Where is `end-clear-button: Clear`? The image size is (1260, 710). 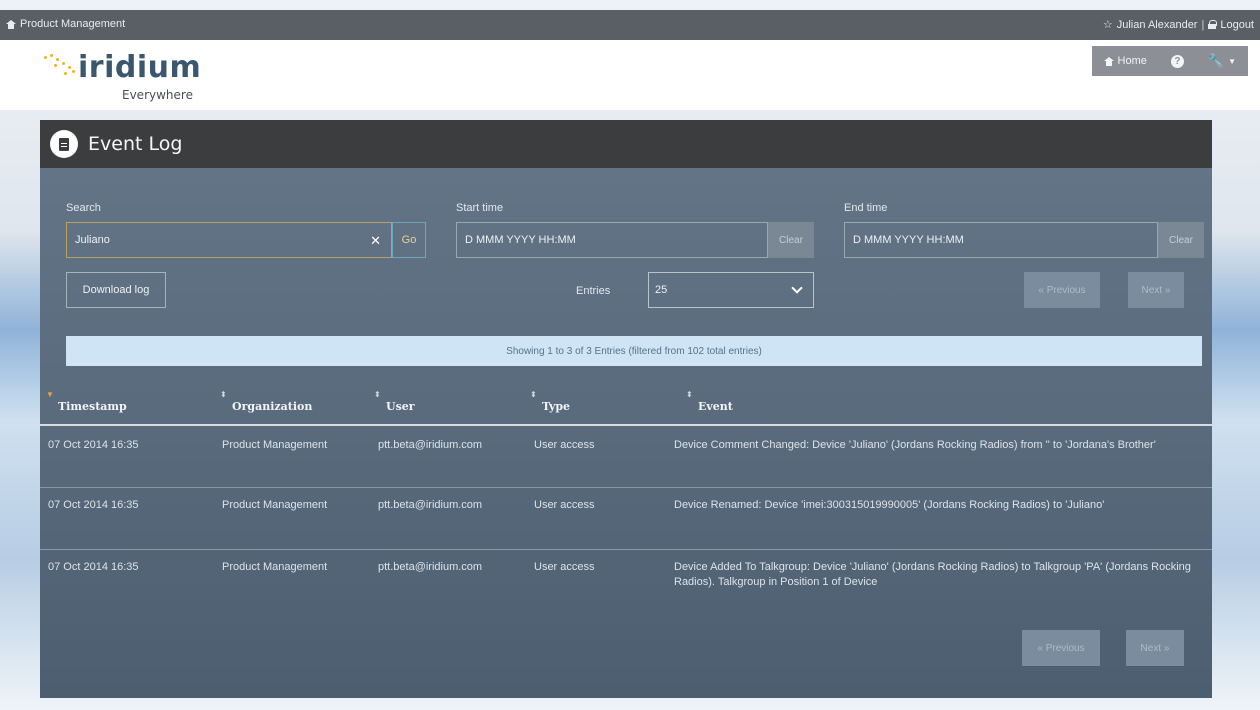
end-clear-button: Clear is located at coordinates (1181, 240).